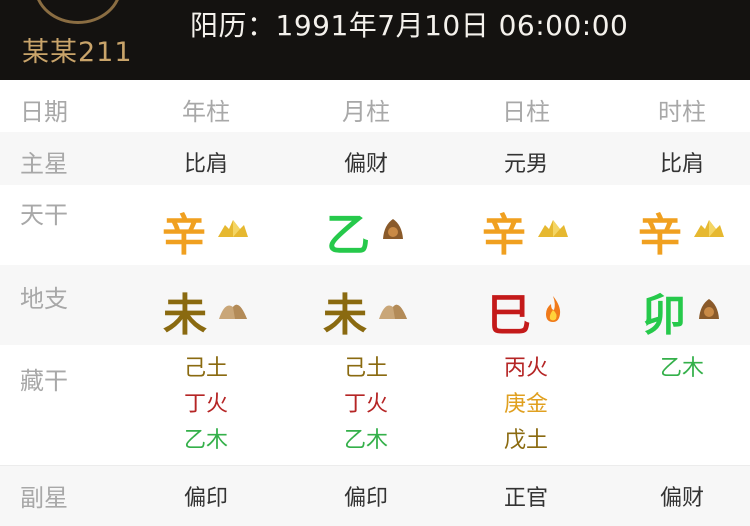  I want to click on branch-cell-year: 未, so click(206, 311).